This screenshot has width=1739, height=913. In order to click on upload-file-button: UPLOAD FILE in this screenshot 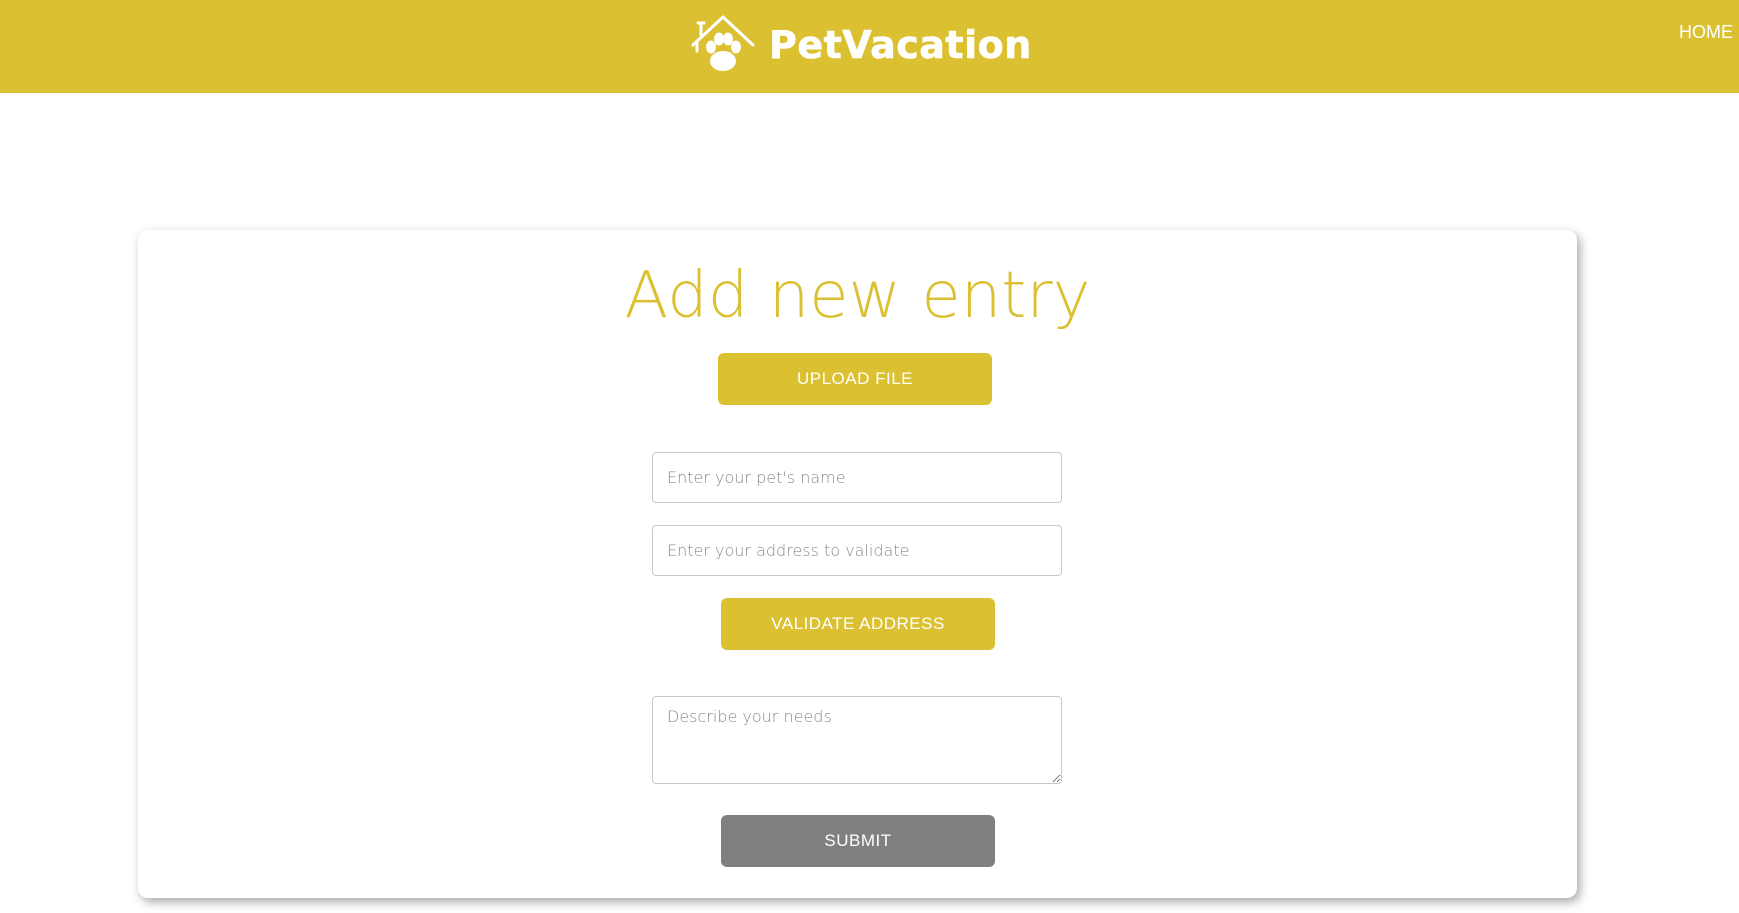, I will do `click(855, 379)`.